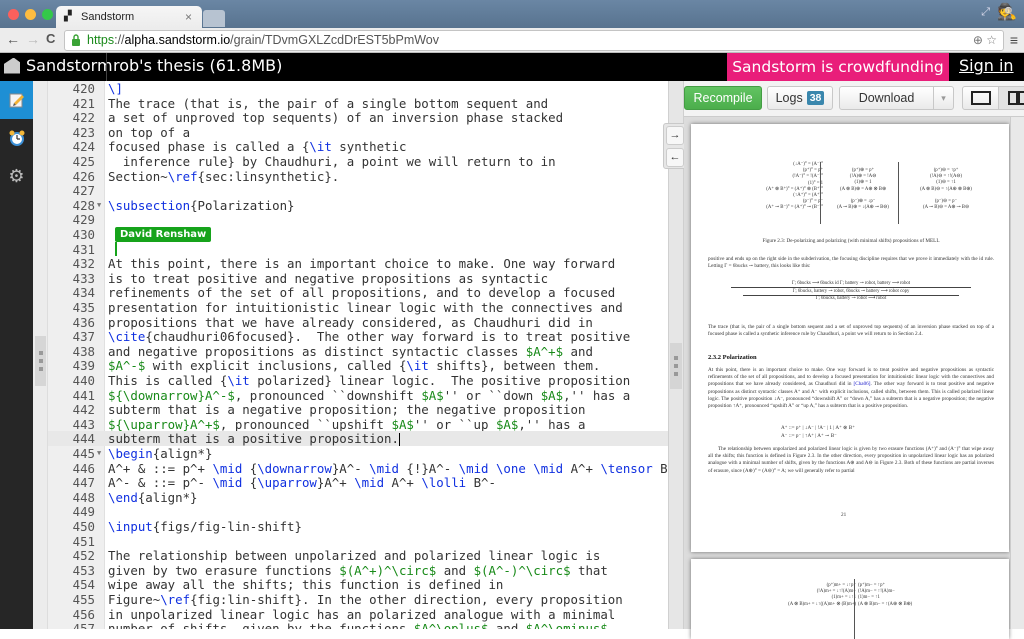 Image resolution: width=1024 pixels, height=639 pixels. I want to click on sidebar-resize-handle, so click(40, 355).